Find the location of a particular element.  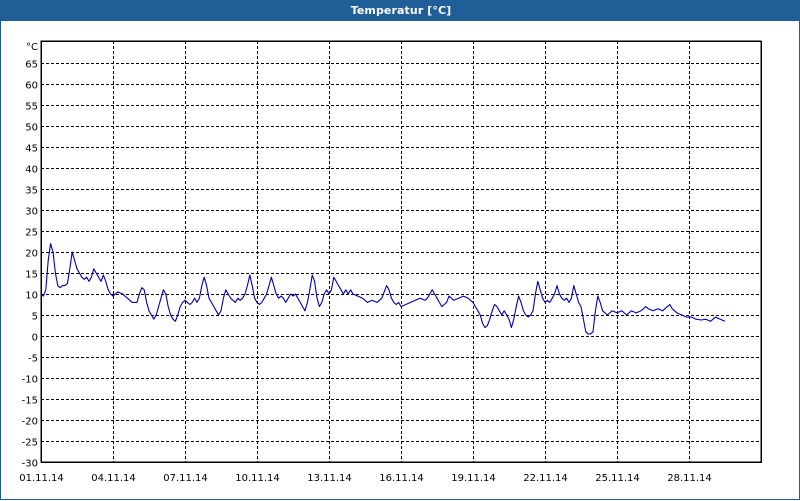

x-tick-label: 07.11.14 is located at coordinates (185, 478).